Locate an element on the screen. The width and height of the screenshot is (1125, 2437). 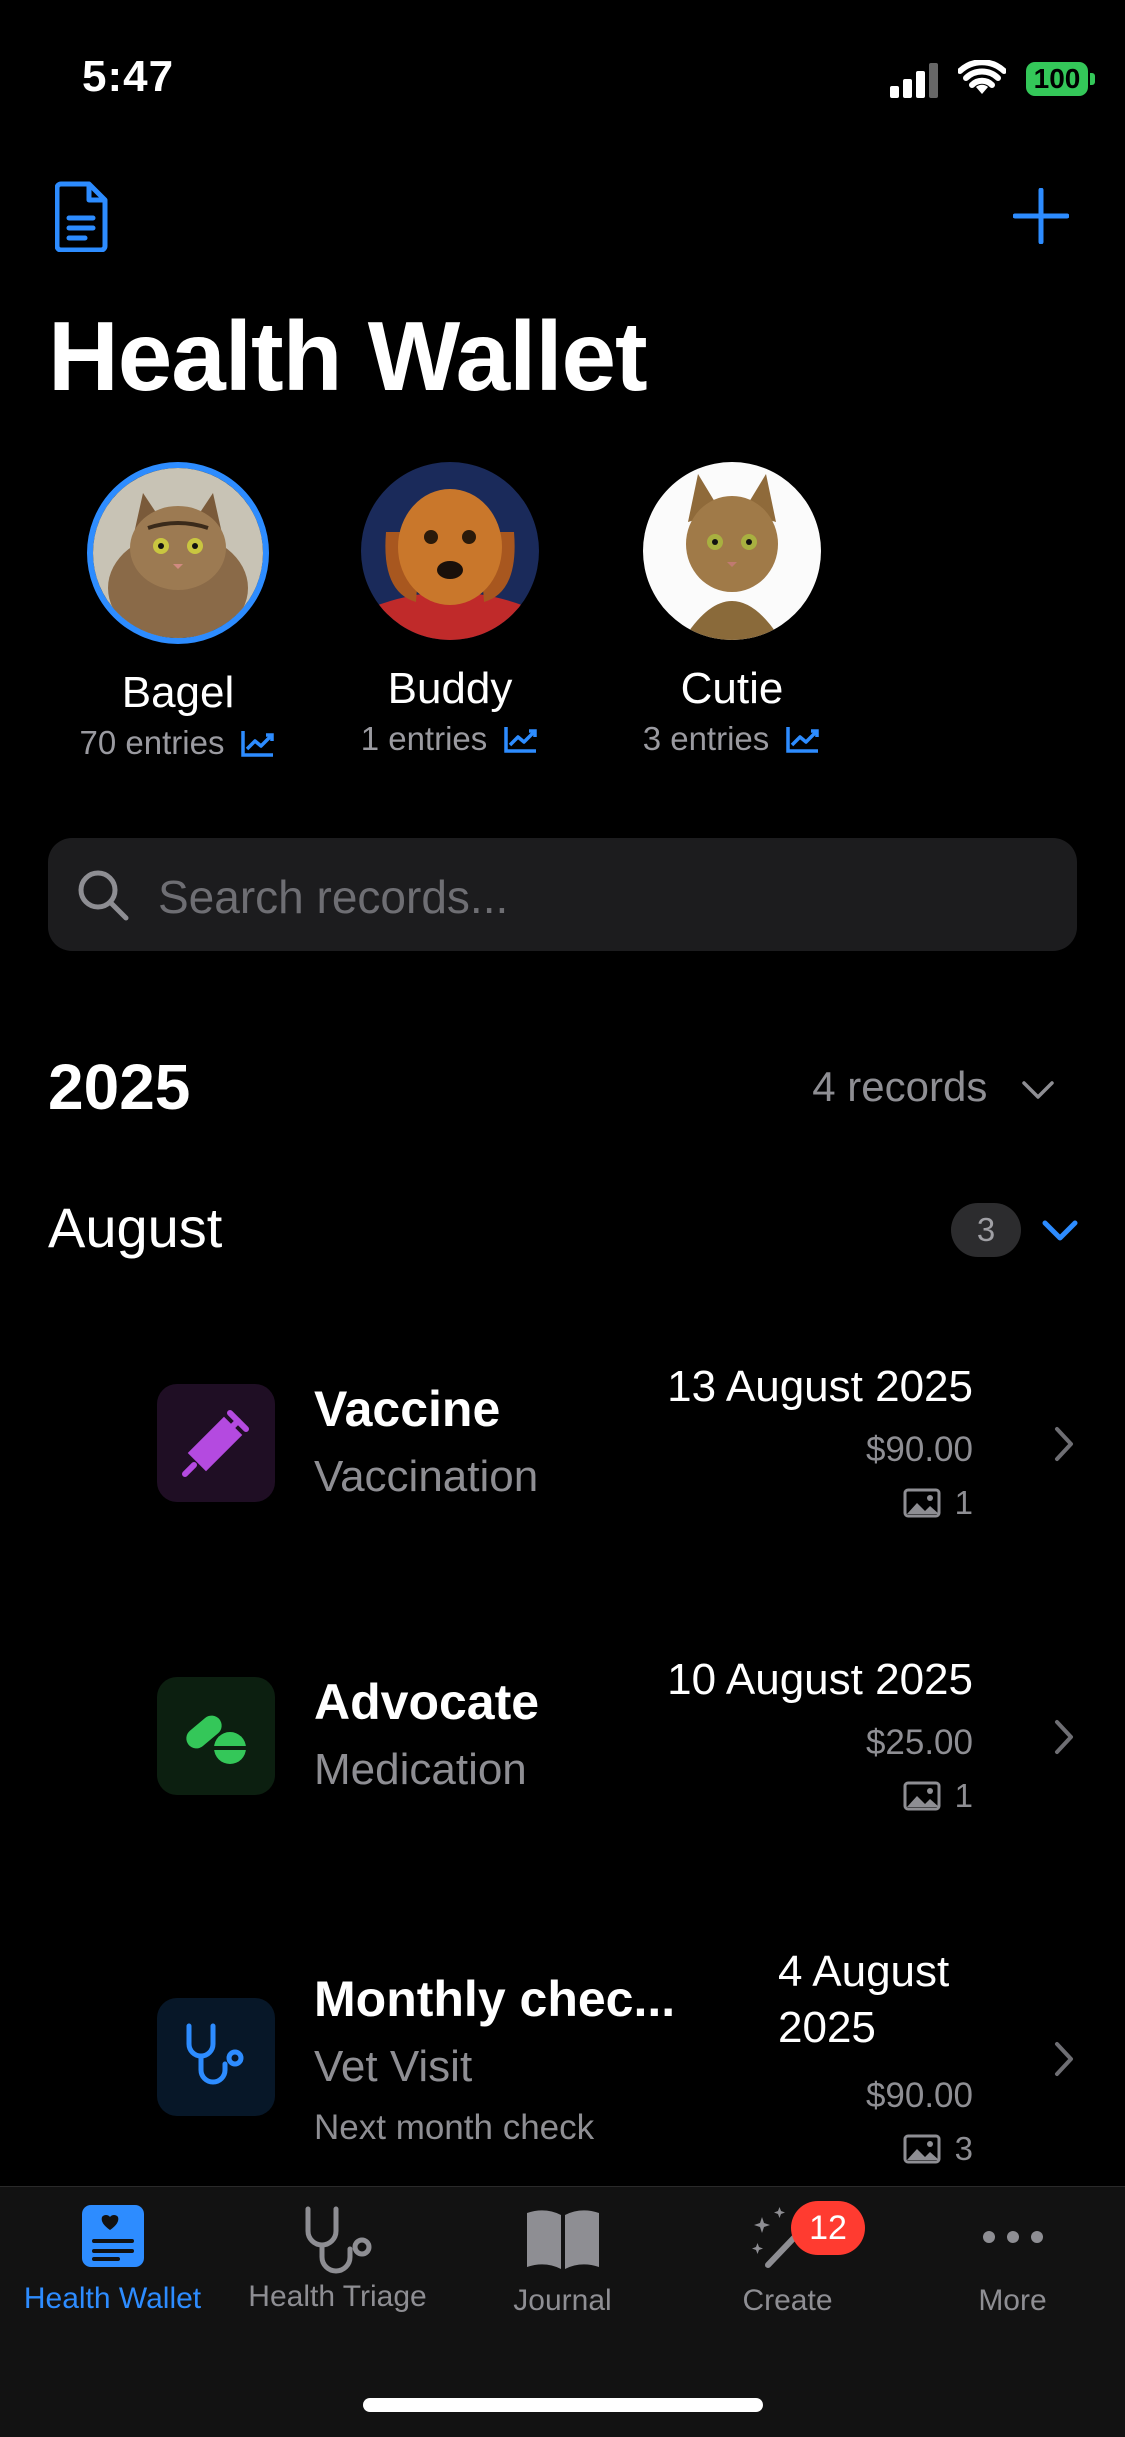
record-date-line1: 4 August is located at coordinates (864, 1971).